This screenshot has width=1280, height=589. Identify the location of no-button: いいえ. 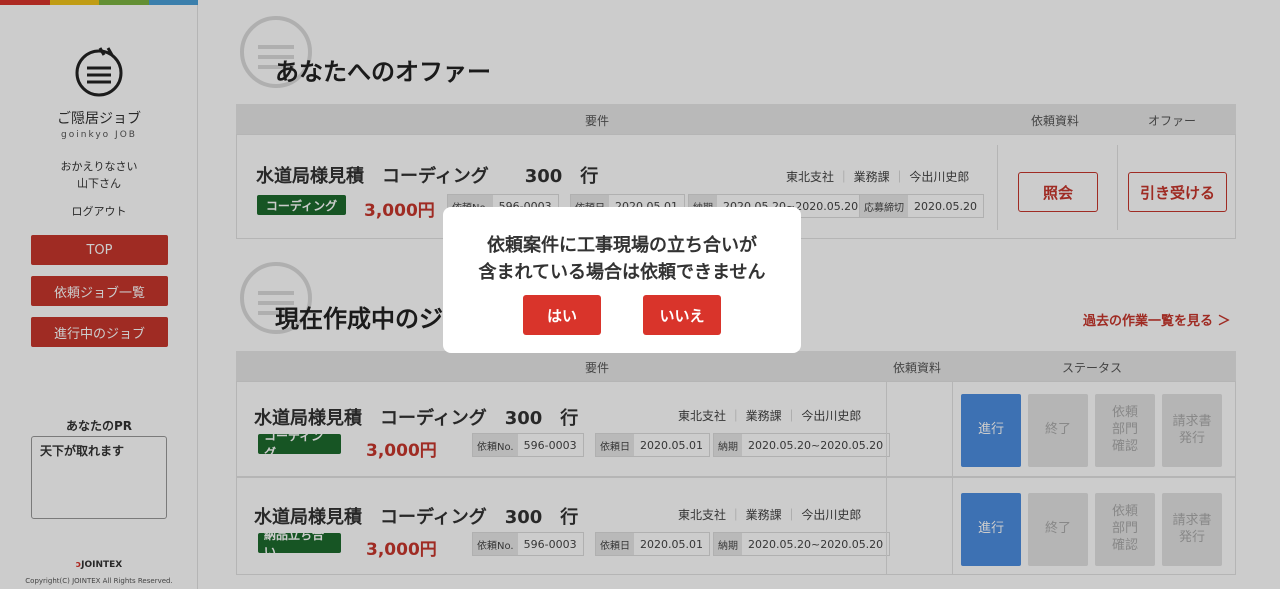
(682, 315).